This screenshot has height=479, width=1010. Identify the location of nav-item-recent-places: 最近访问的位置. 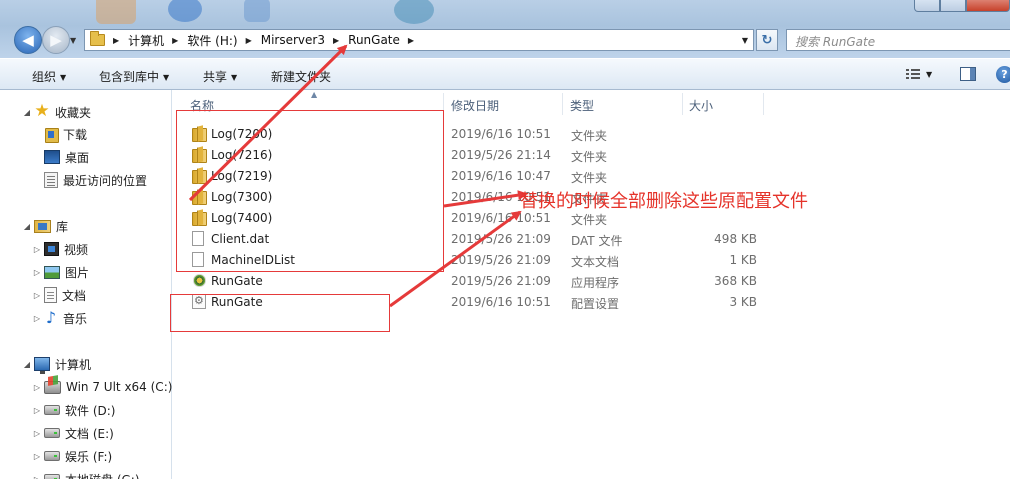
(95, 180).